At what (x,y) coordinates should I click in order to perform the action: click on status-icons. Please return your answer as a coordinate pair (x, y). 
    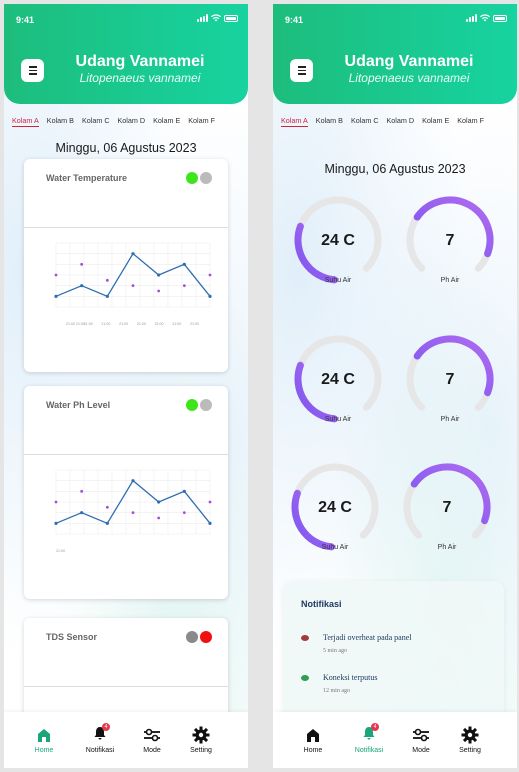
    Looking at the image, I should click on (486, 18).